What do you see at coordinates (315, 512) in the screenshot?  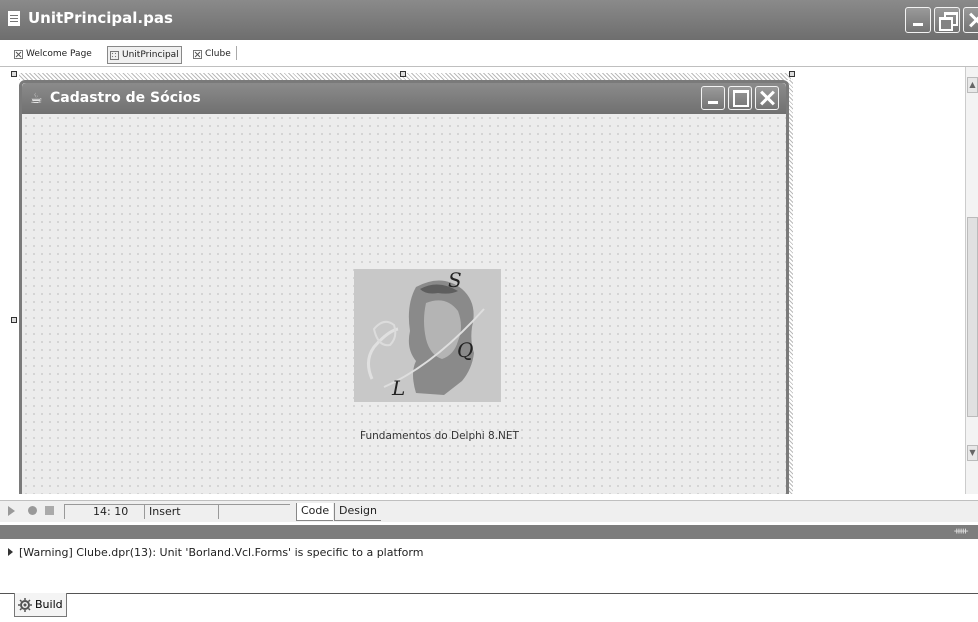 I see `tab-code: Code` at bounding box center [315, 512].